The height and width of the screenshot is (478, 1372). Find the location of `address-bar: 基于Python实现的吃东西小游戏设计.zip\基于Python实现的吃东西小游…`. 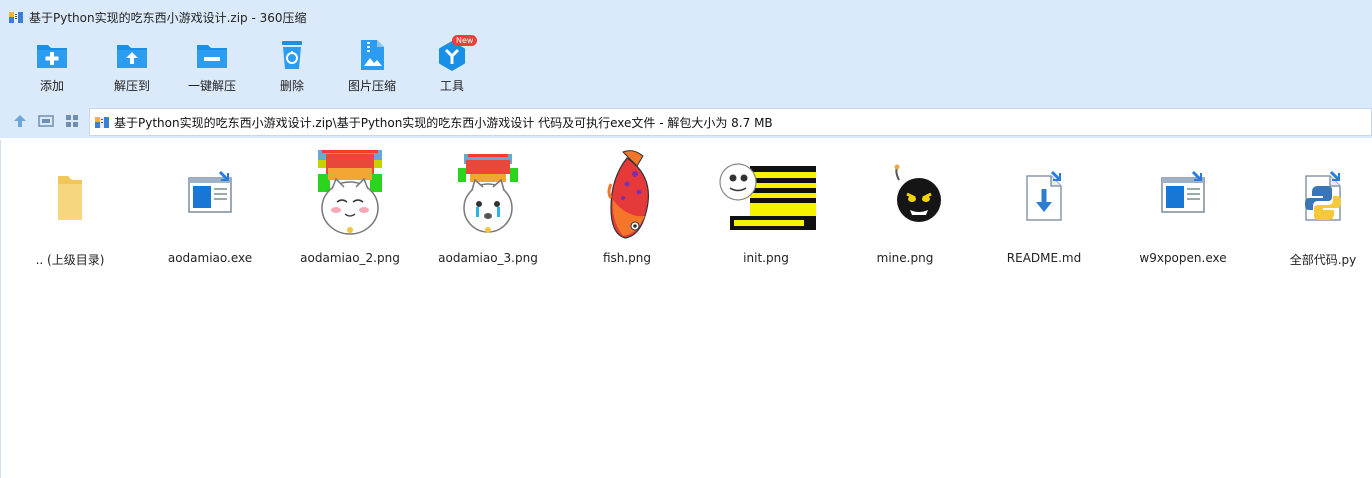

address-bar: 基于Python实现的吃东西小游戏设计.zip\基于Python实现的吃东西小游… is located at coordinates (686, 121).